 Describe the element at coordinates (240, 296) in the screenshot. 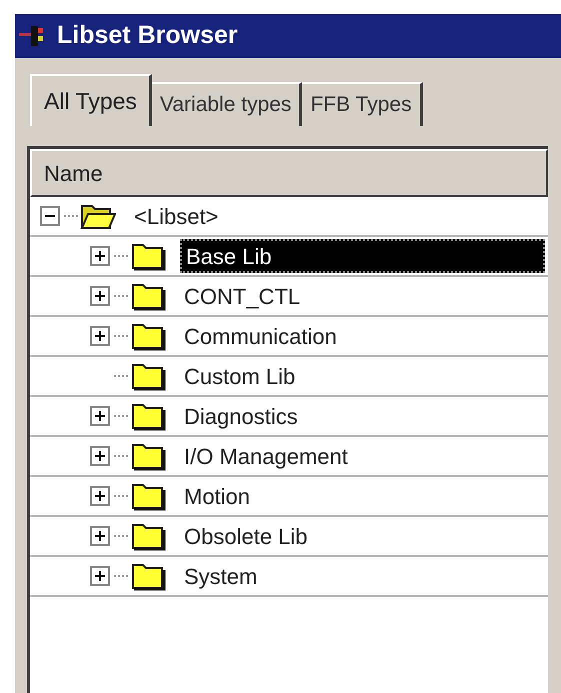

I see `tree-item: CONT_CTL` at that location.